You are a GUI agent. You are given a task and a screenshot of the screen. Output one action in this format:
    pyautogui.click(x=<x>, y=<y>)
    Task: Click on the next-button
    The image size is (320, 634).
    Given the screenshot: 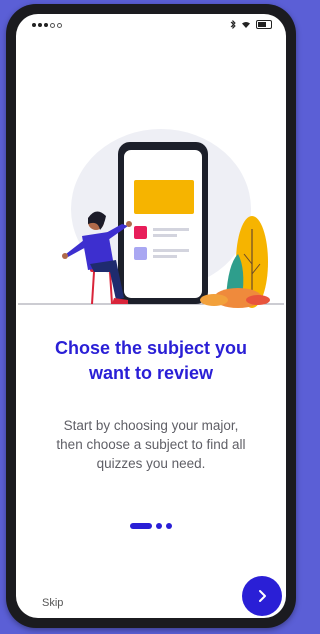 What is the action you would take?
    pyautogui.click(x=262, y=596)
    